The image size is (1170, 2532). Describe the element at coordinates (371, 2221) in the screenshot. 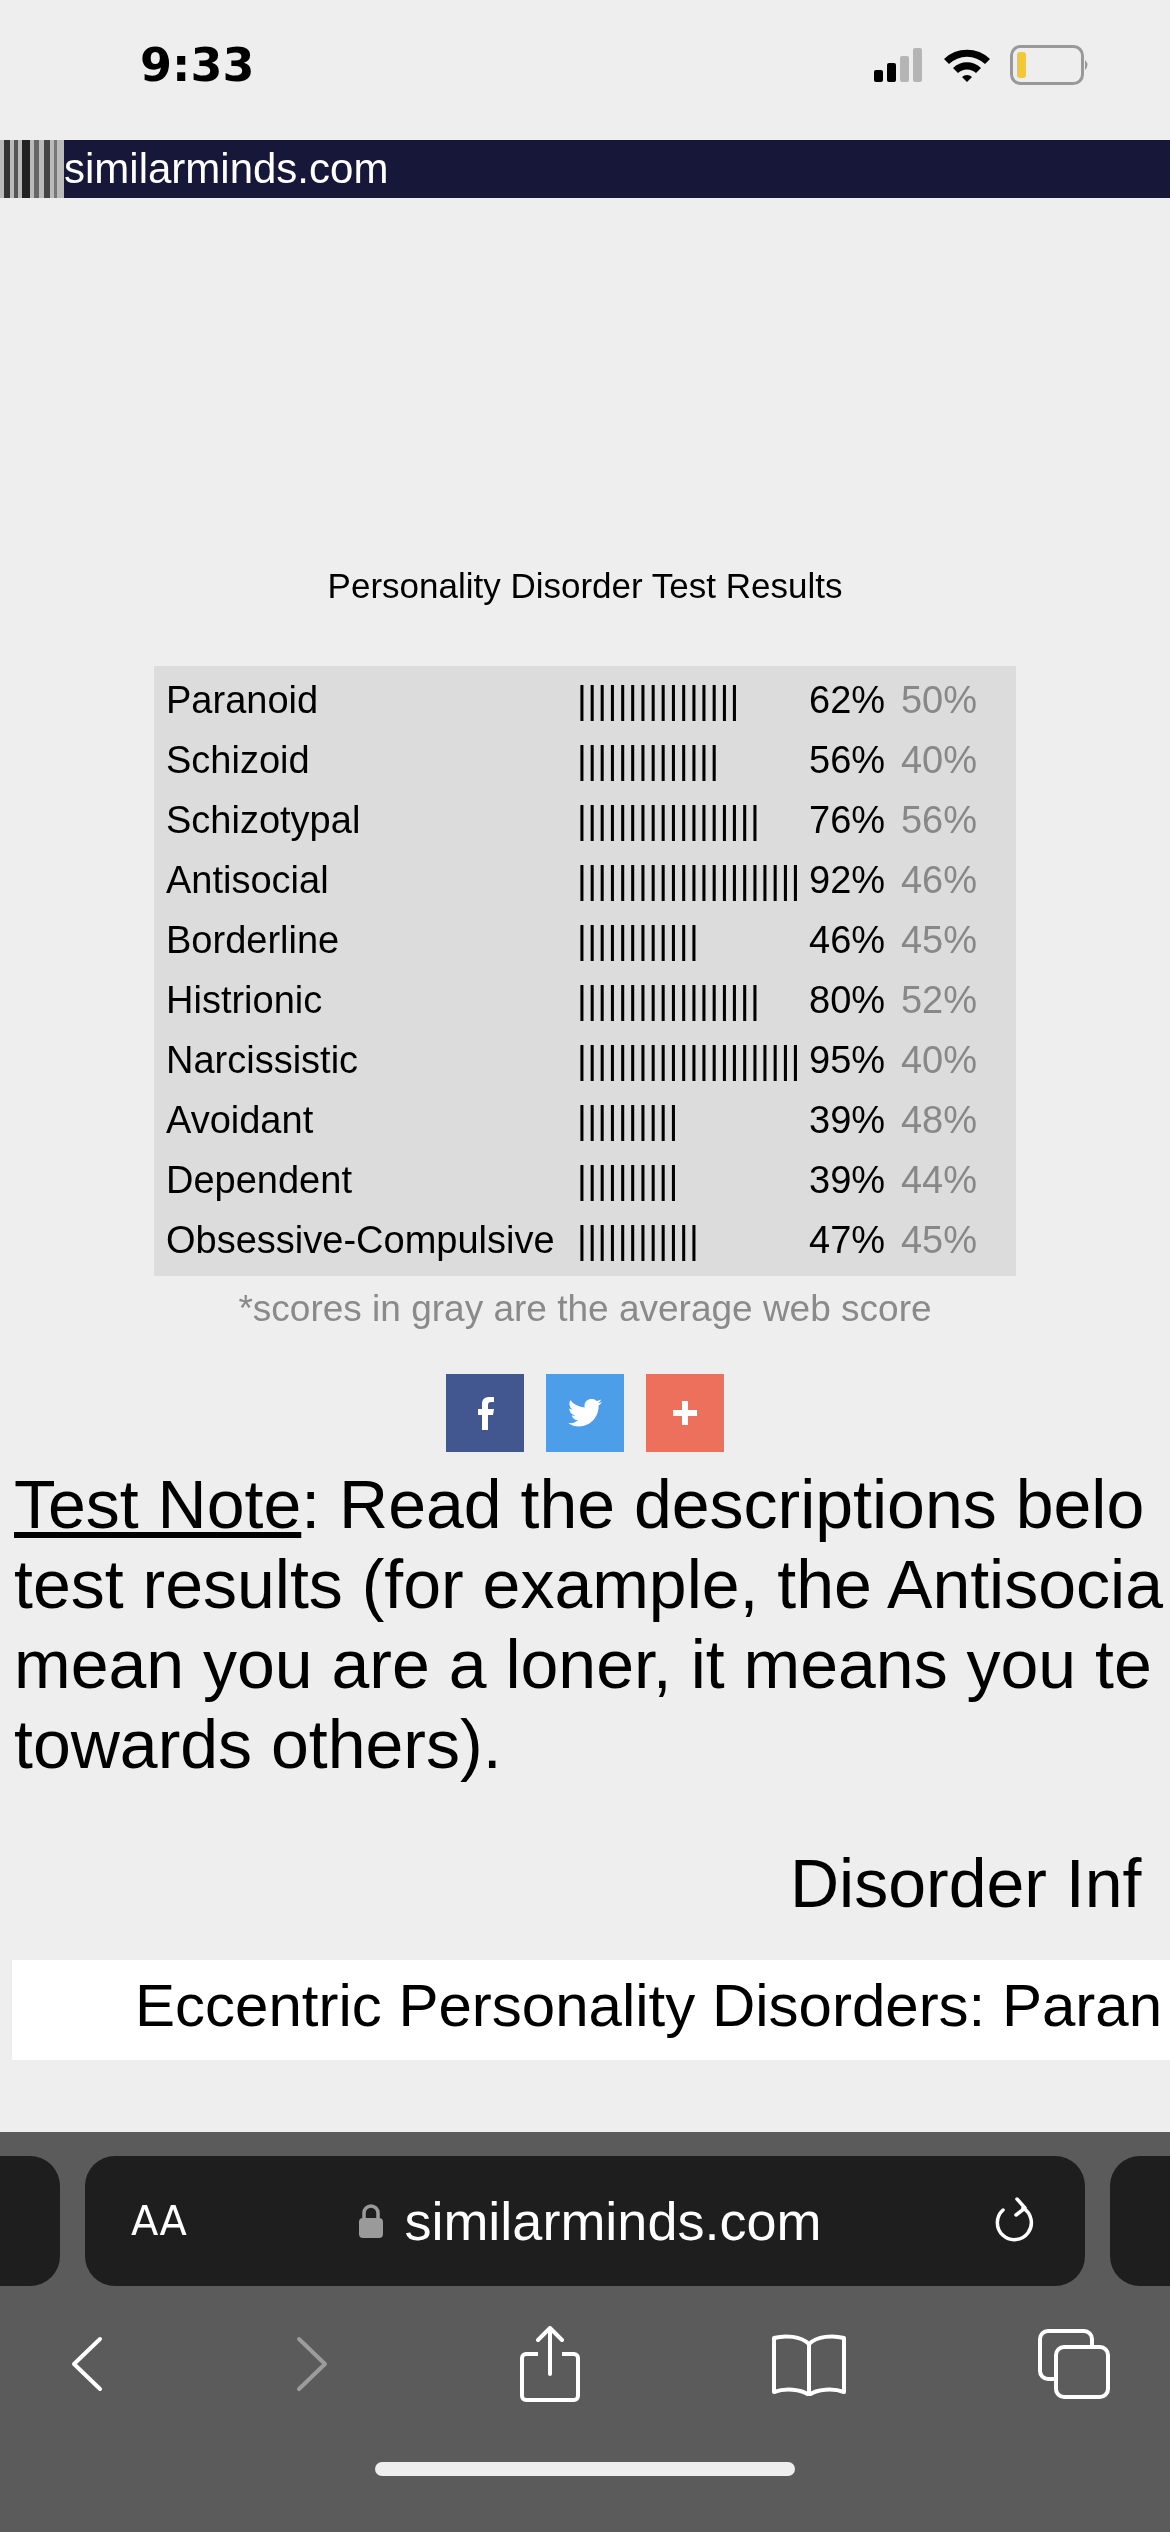

I see `lock-icon` at that location.